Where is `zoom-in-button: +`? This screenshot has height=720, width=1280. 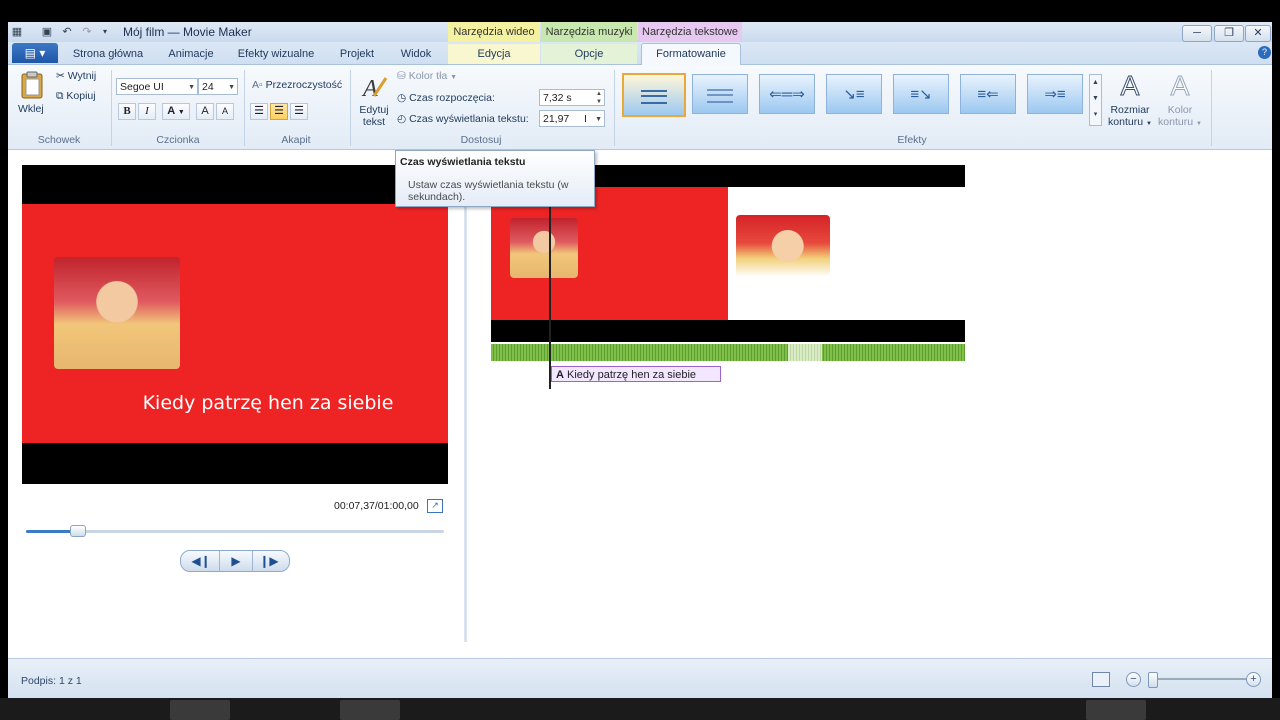
zoom-in-button: + is located at coordinates (1253, 679).